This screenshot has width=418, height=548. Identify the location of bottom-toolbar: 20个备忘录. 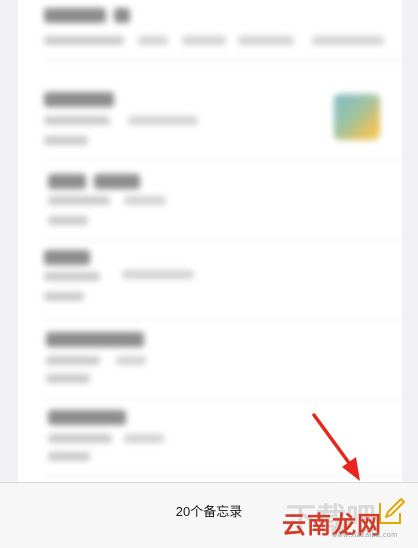
(209, 515).